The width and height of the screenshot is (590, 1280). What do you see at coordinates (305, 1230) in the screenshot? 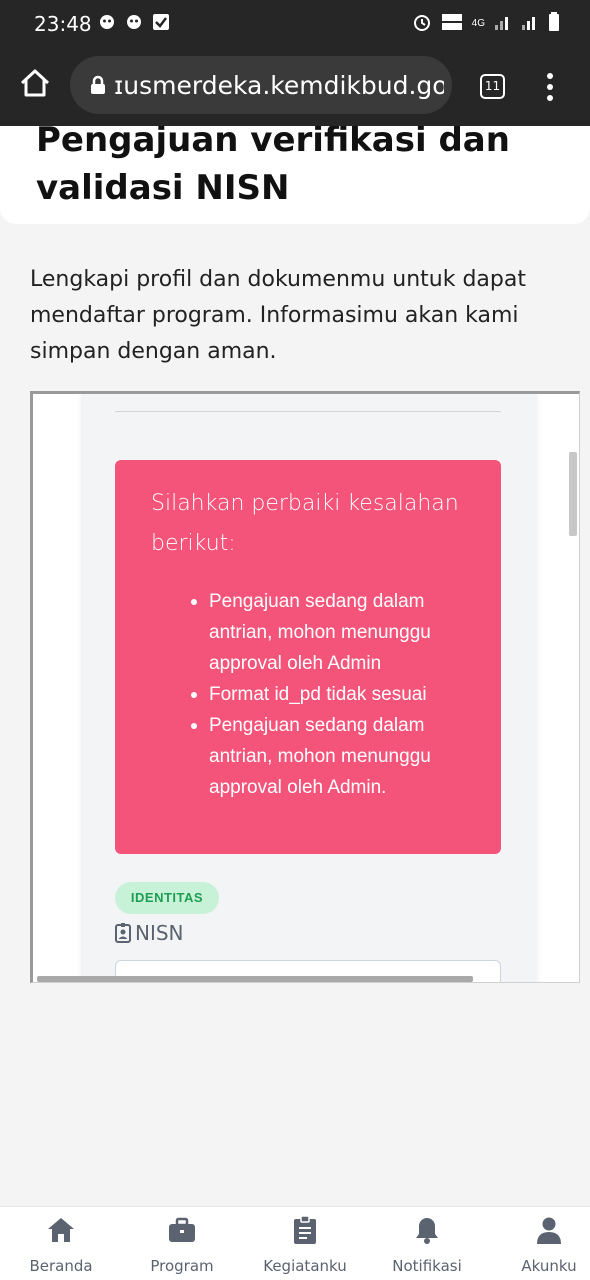
I see `clipboard-icon` at bounding box center [305, 1230].